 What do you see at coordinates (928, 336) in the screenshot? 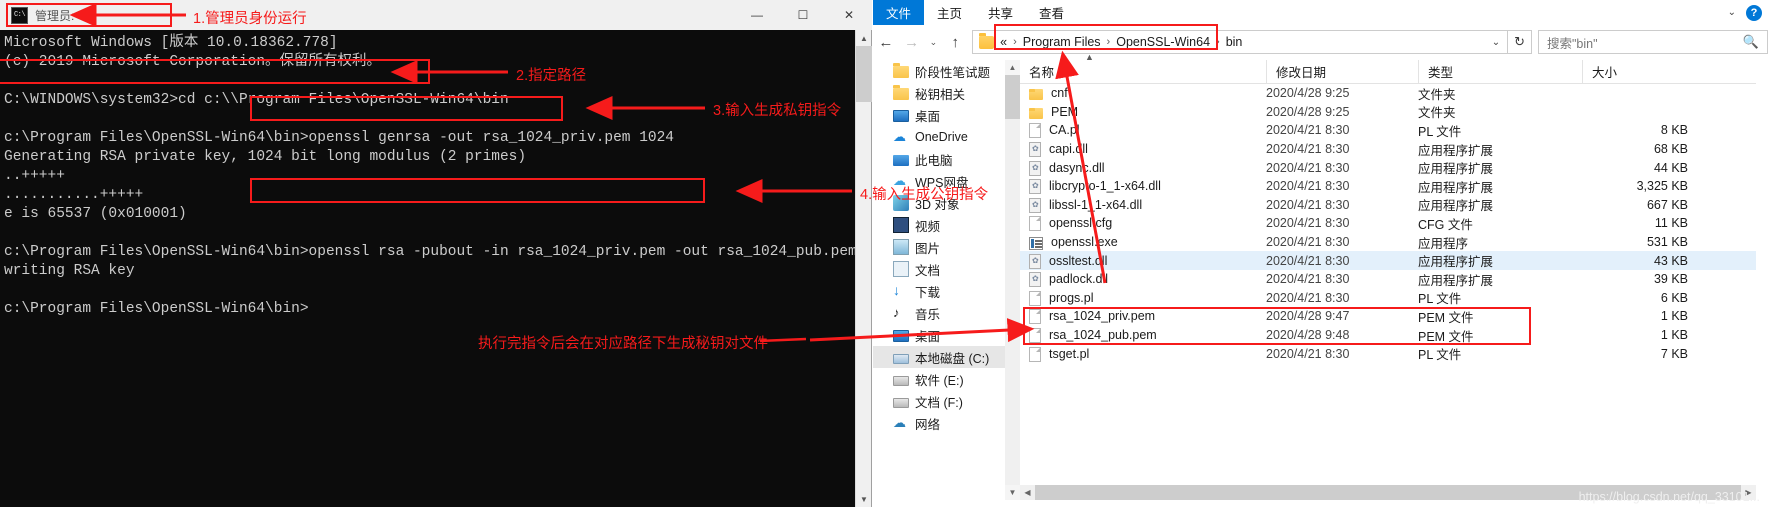
I see `sidebar-item-label: 桌面` at bounding box center [928, 336].